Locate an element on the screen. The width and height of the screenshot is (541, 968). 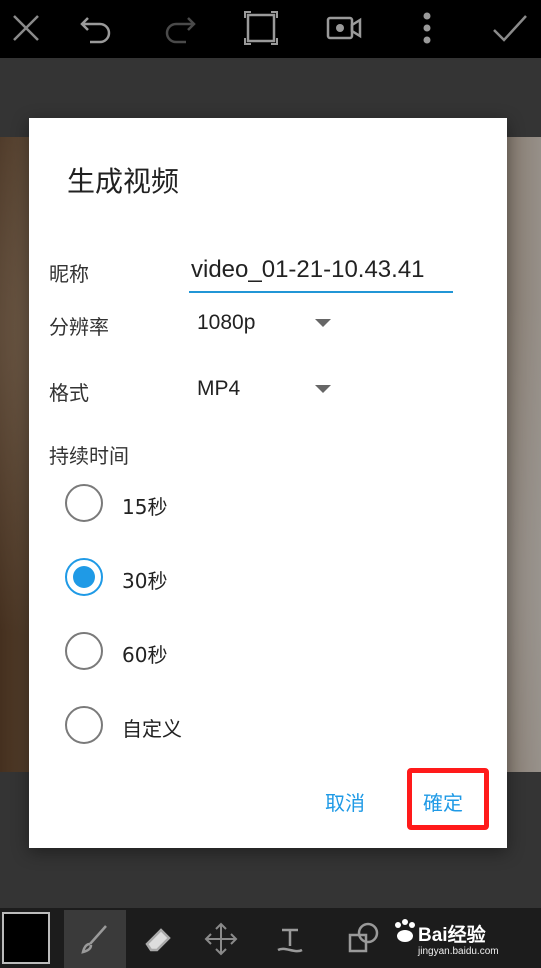
format-label: 格式 is located at coordinates (69, 393).